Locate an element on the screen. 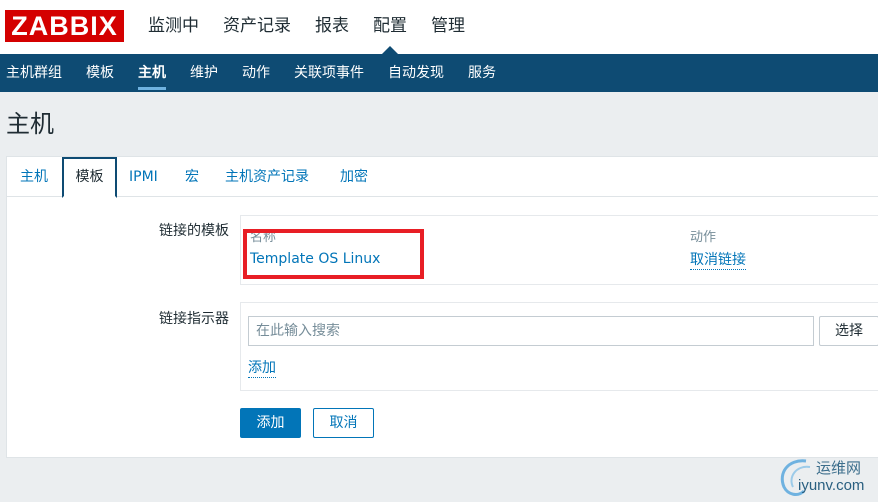 The image size is (878, 502). subnav-services: 服务 is located at coordinates (482, 73).